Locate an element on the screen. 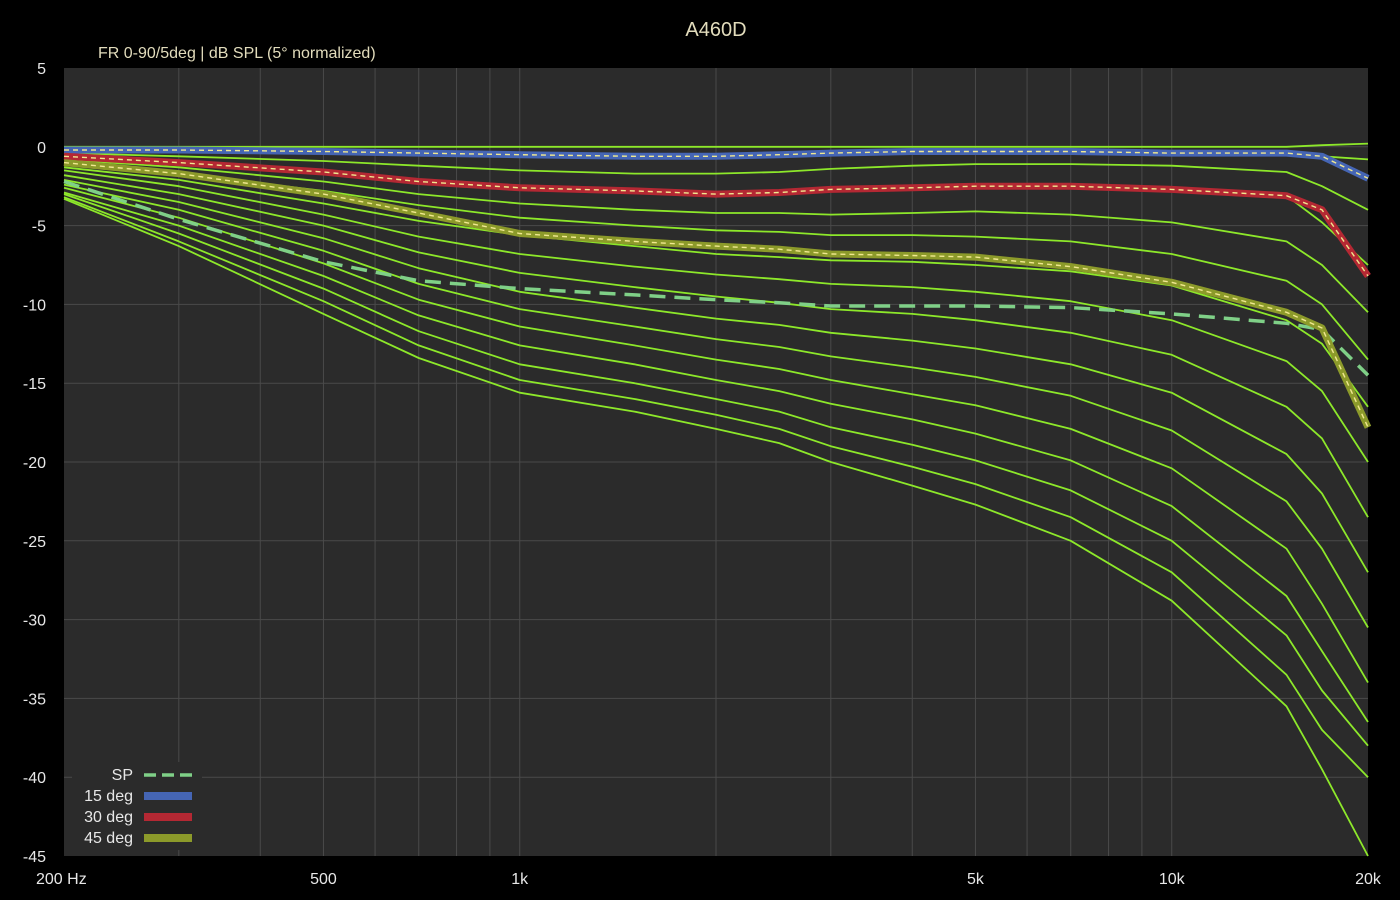 This screenshot has width=1400, height=900. legend: SP 15 deg 30 deg 45 deg is located at coordinates (137, 806).